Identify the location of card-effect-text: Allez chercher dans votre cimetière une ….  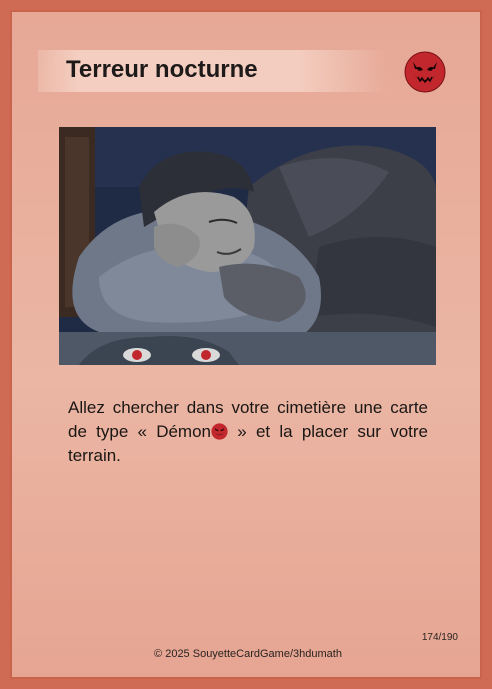
(248, 432).